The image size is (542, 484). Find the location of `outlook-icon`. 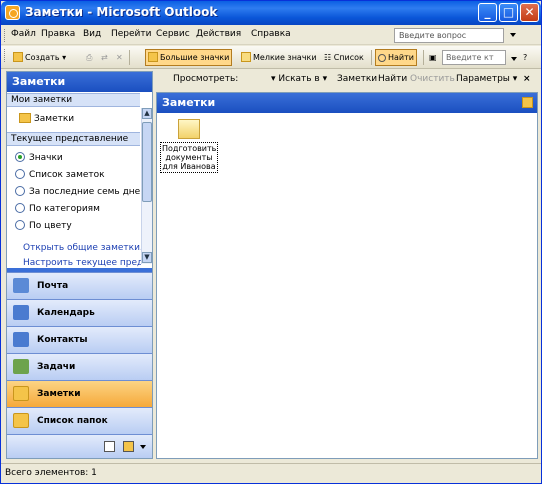

outlook-icon is located at coordinates (12, 12).